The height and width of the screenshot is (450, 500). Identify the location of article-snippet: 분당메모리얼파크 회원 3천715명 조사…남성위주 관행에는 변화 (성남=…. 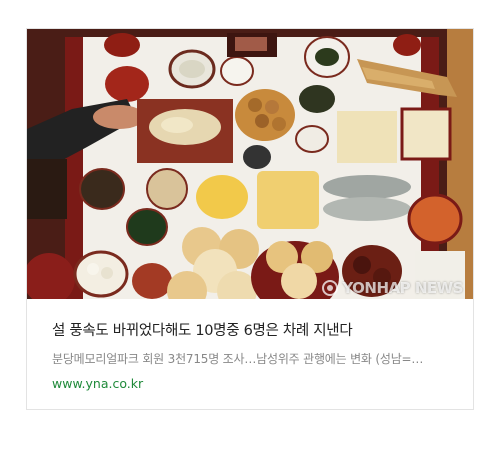
(238, 359).